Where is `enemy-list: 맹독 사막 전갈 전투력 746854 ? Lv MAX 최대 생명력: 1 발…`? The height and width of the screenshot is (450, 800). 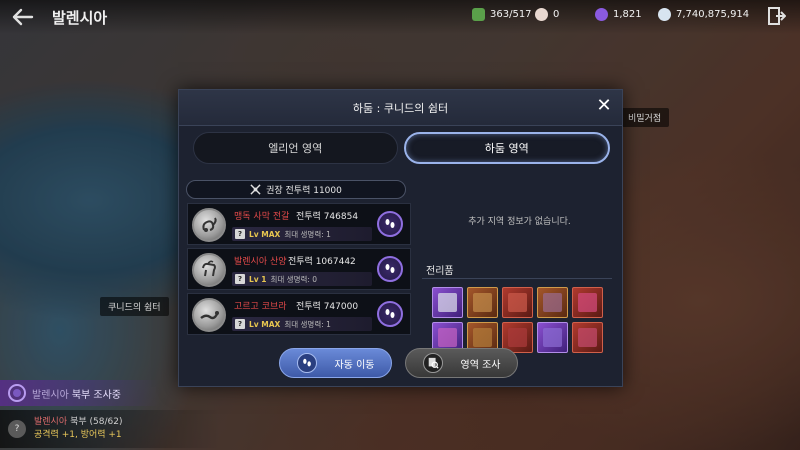
enemy-list: 맹독 사막 전갈 전투력 746854 ? Lv MAX 최대 생명력: 1 발… is located at coordinates (299, 270).